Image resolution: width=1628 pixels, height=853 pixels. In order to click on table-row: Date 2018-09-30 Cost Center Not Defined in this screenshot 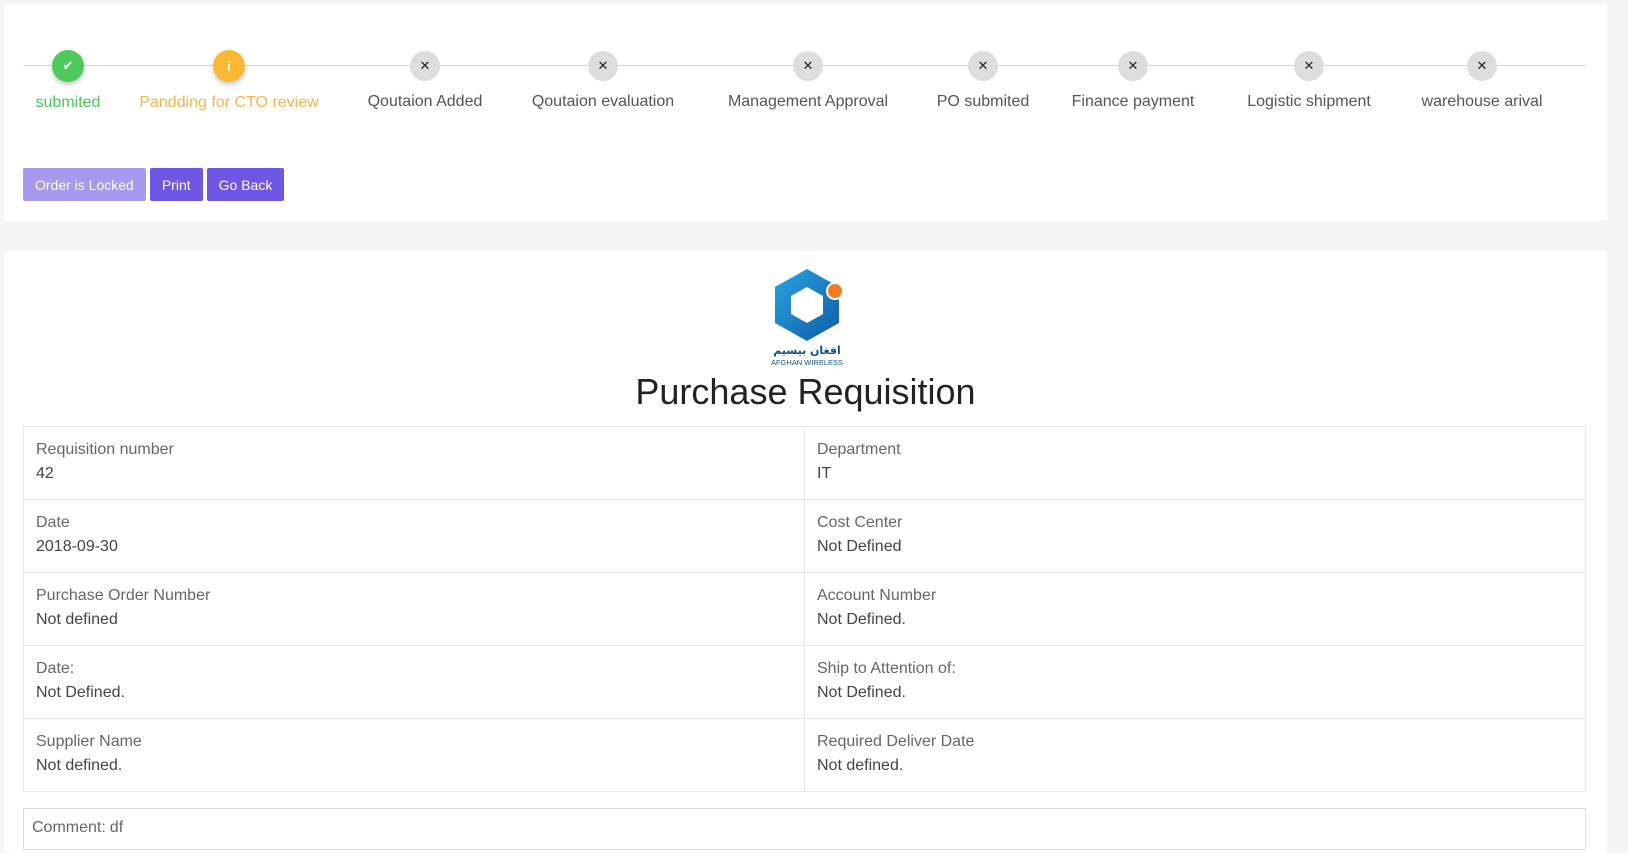, I will do `click(804, 536)`.